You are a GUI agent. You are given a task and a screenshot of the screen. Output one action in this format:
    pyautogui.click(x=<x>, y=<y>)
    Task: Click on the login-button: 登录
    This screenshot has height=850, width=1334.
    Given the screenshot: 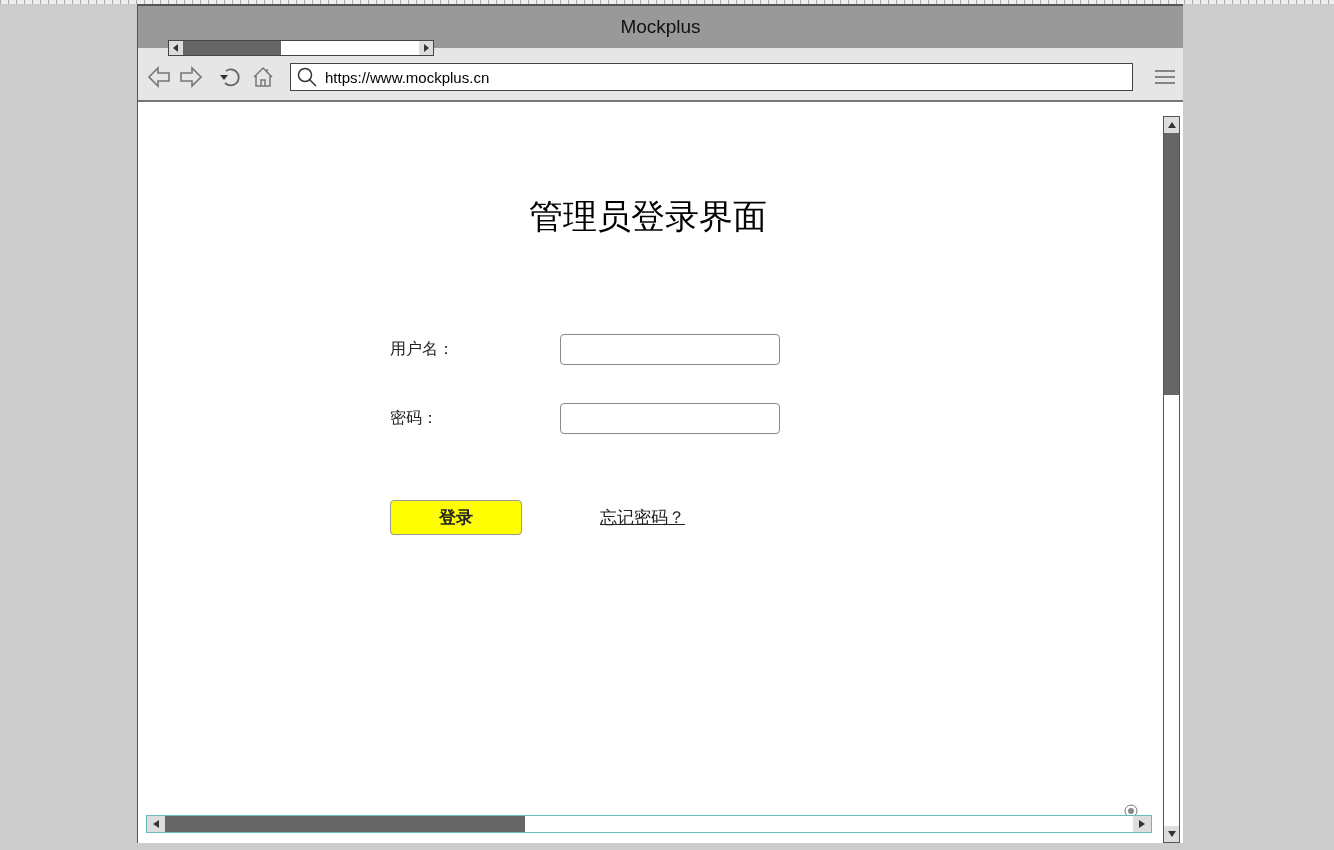 What is the action you would take?
    pyautogui.click(x=456, y=517)
    